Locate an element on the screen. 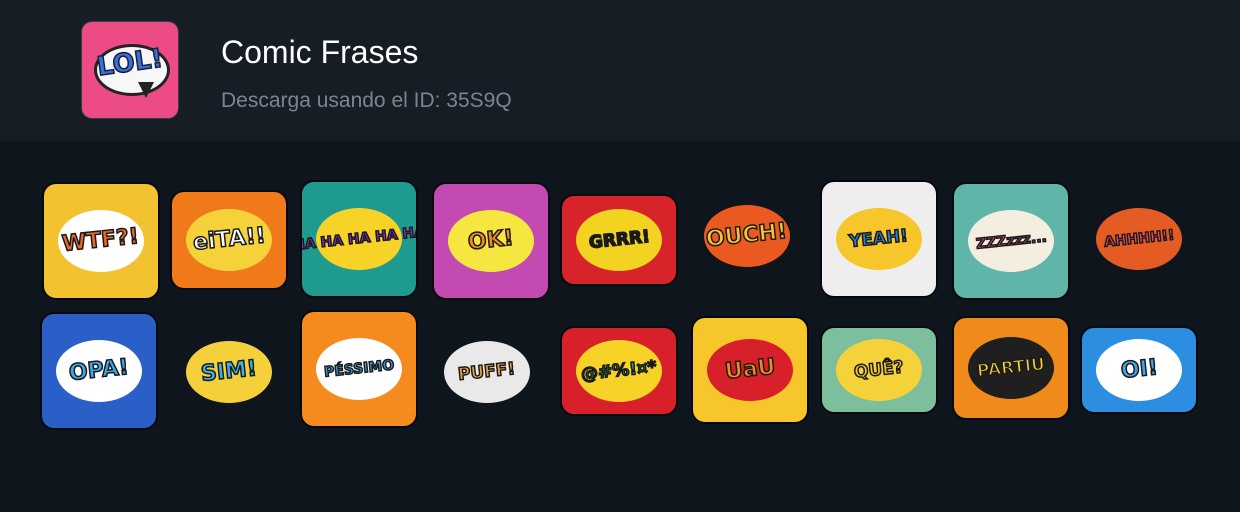 The height and width of the screenshot is (512, 1240). pack-download-id: Descarga usando el ID: 35S9Q is located at coordinates (366, 100).